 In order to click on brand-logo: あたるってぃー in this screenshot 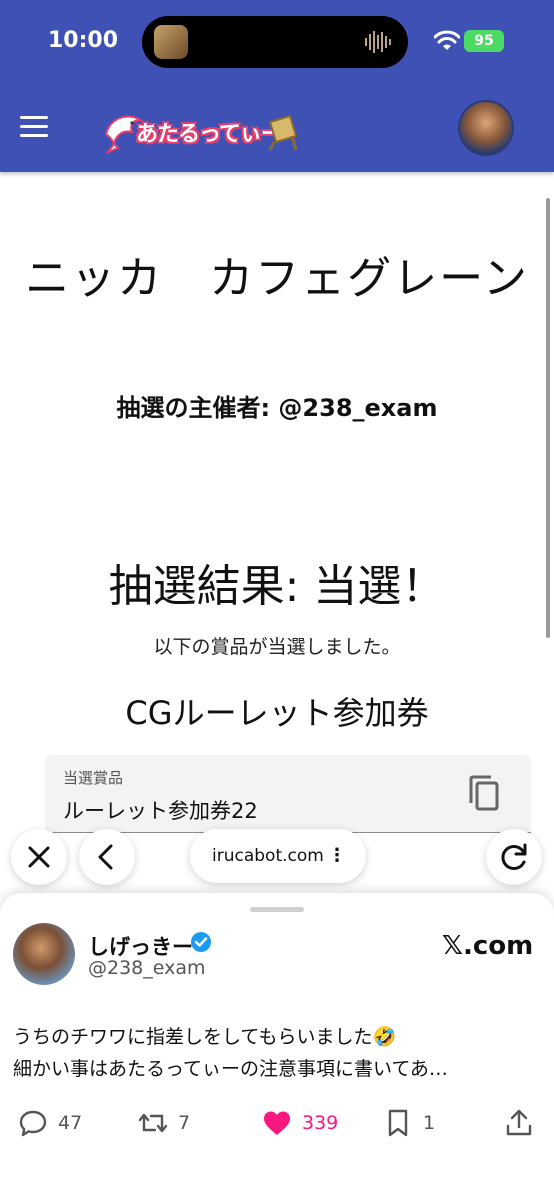, I will do `click(202, 130)`.